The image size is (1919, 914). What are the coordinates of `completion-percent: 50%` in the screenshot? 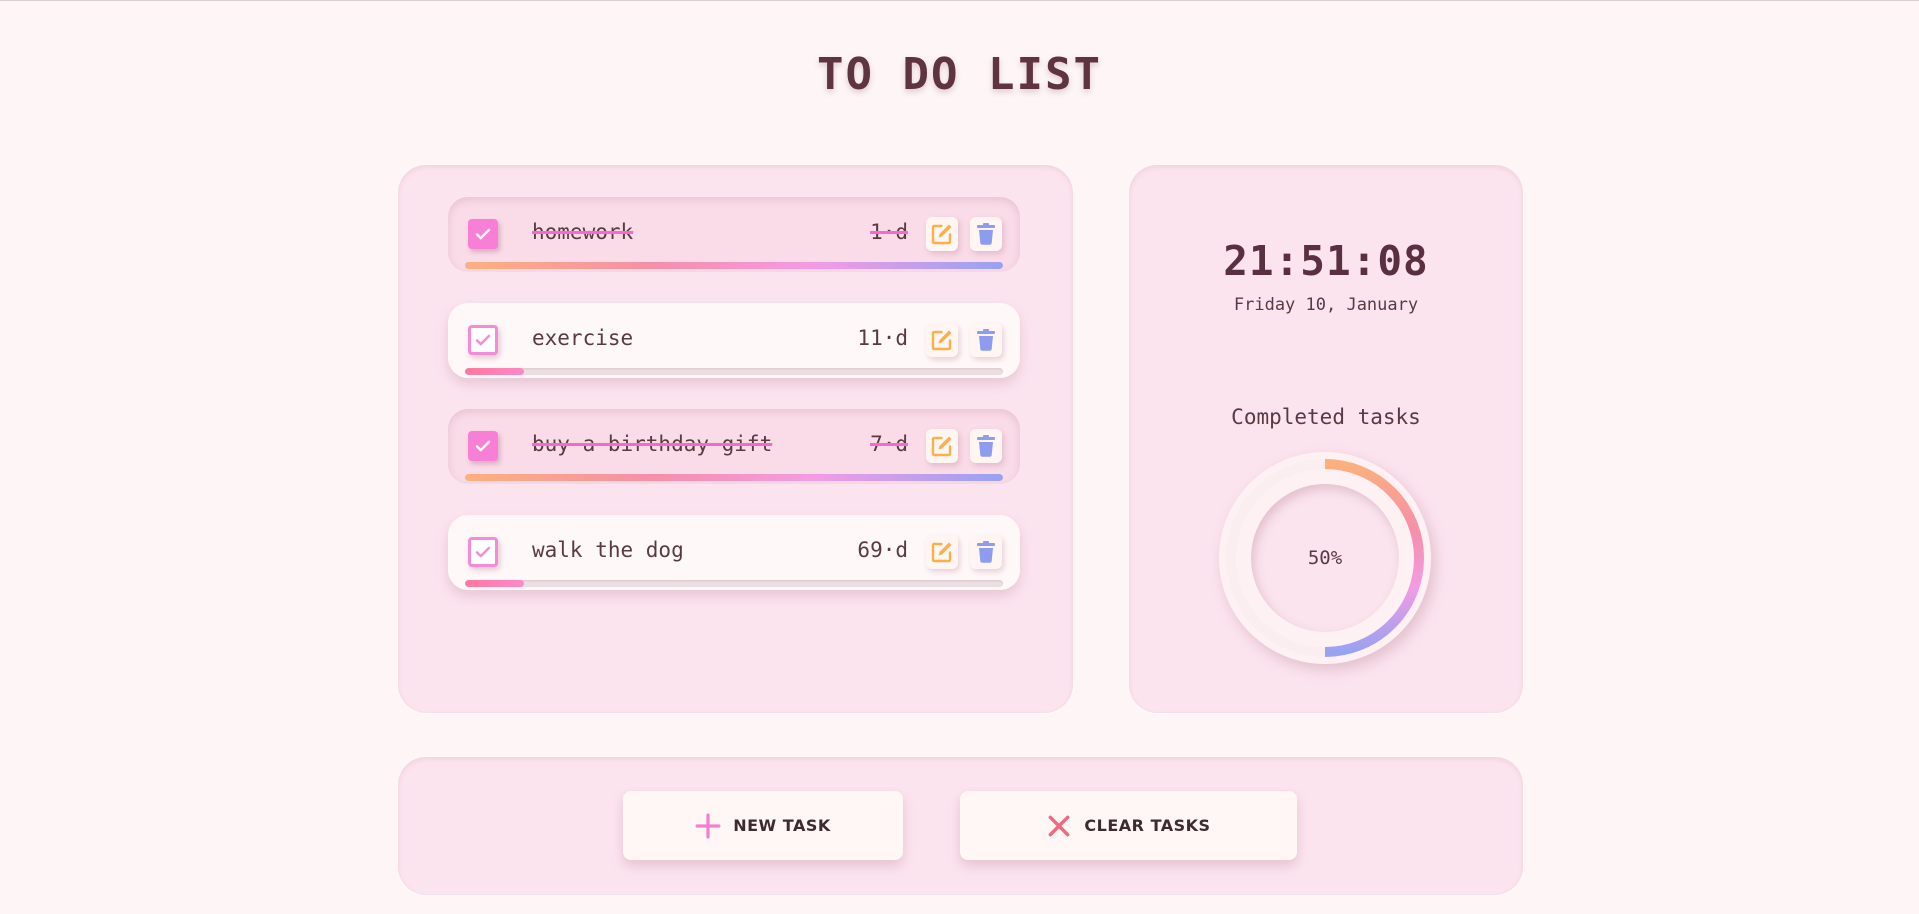 It's located at (1325, 558).